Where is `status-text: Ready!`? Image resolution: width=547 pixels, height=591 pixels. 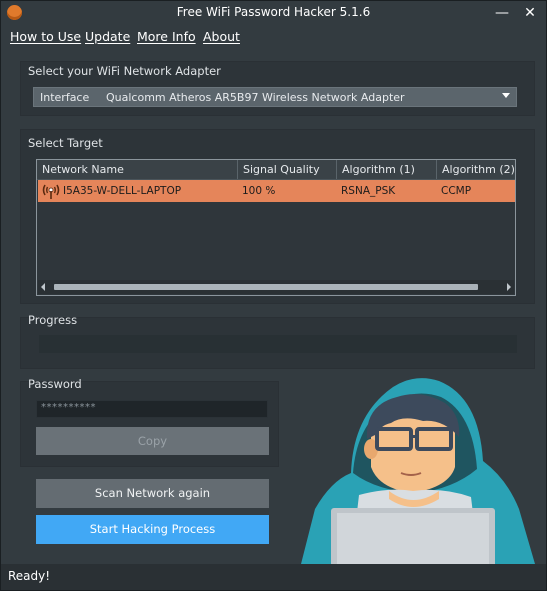
status-text: Ready! is located at coordinates (29, 576).